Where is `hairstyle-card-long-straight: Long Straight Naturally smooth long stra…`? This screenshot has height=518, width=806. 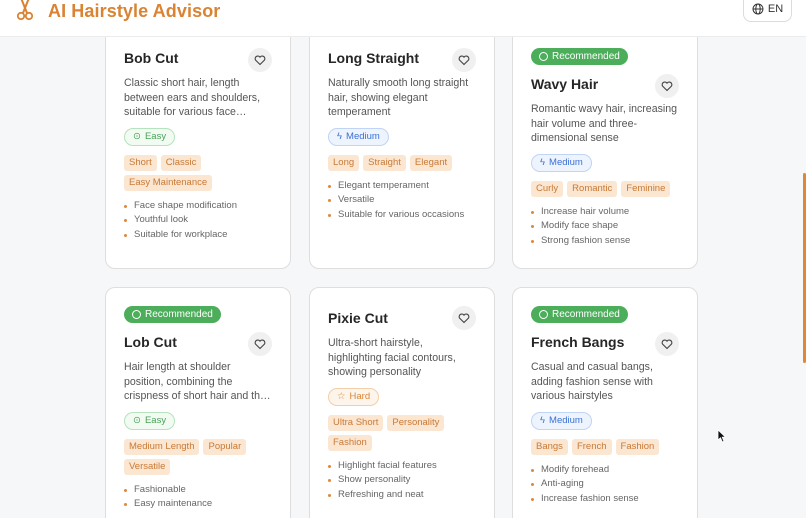 hairstyle-card-long-straight: Long Straight Naturally smooth long stra… is located at coordinates (402, 146).